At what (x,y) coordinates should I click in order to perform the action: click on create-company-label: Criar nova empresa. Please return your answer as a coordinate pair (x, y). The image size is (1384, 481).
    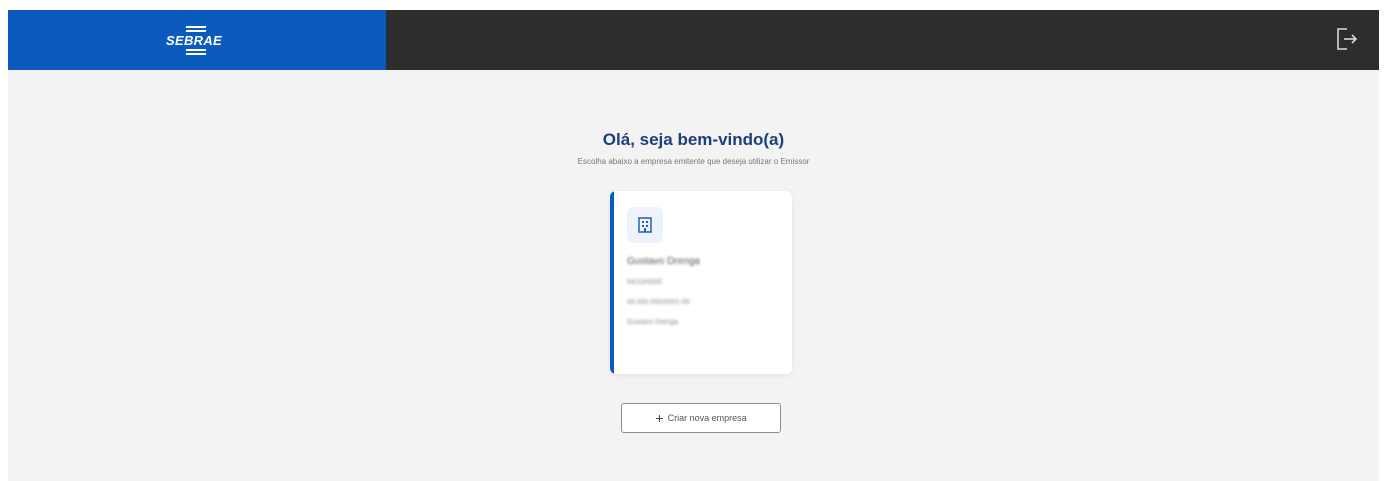
    Looking at the image, I should click on (707, 418).